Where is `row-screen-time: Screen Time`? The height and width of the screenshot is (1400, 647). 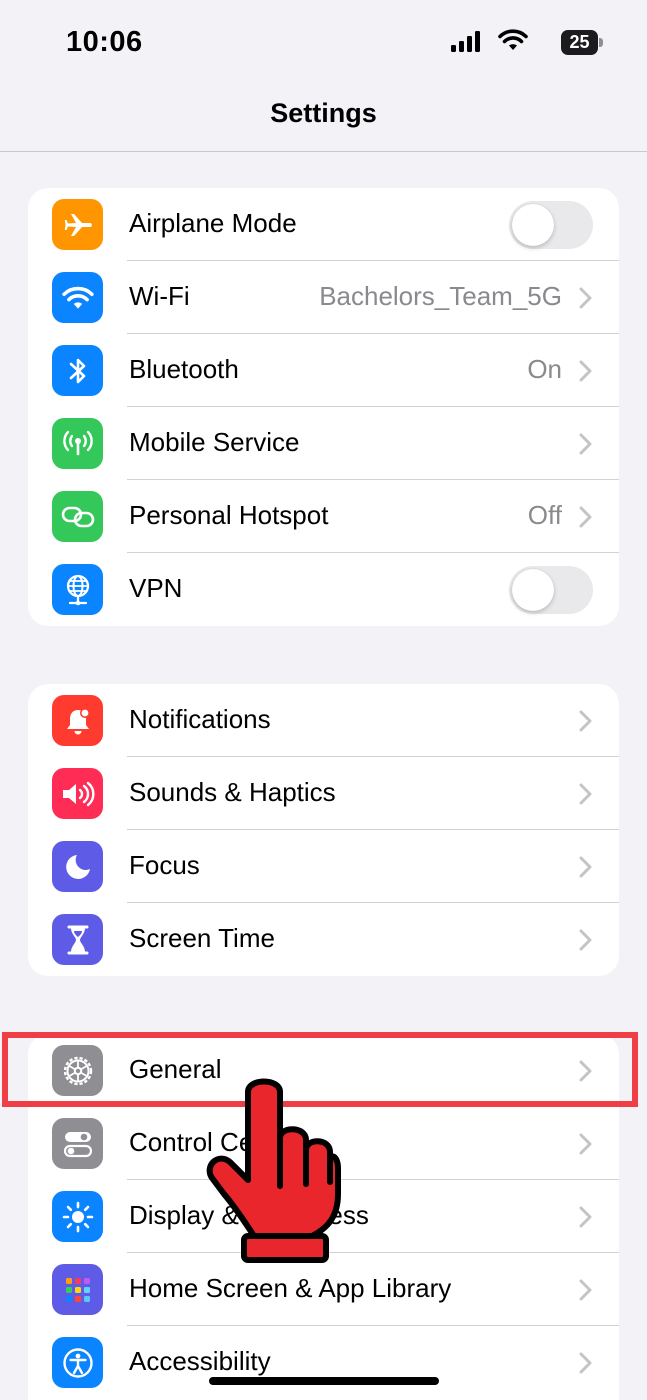
row-screen-time: Screen Time is located at coordinates (323, 939).